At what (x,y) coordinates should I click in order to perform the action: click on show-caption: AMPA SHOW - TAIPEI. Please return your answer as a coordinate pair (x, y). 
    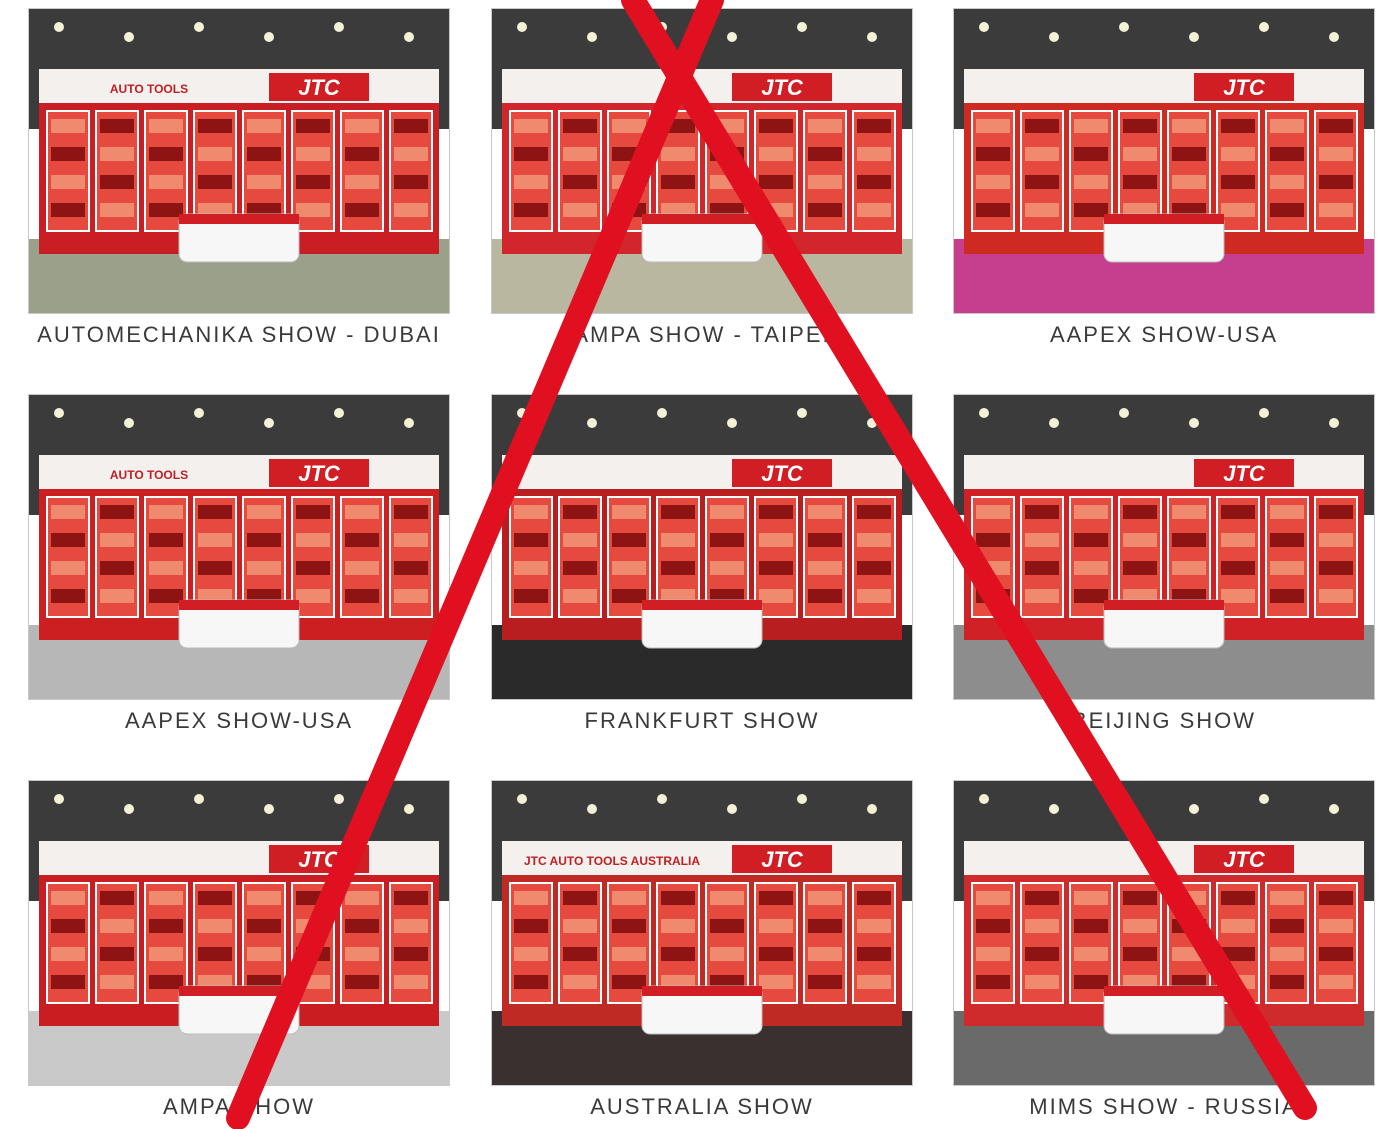
    Looking at the image, I should click on (702, 334).